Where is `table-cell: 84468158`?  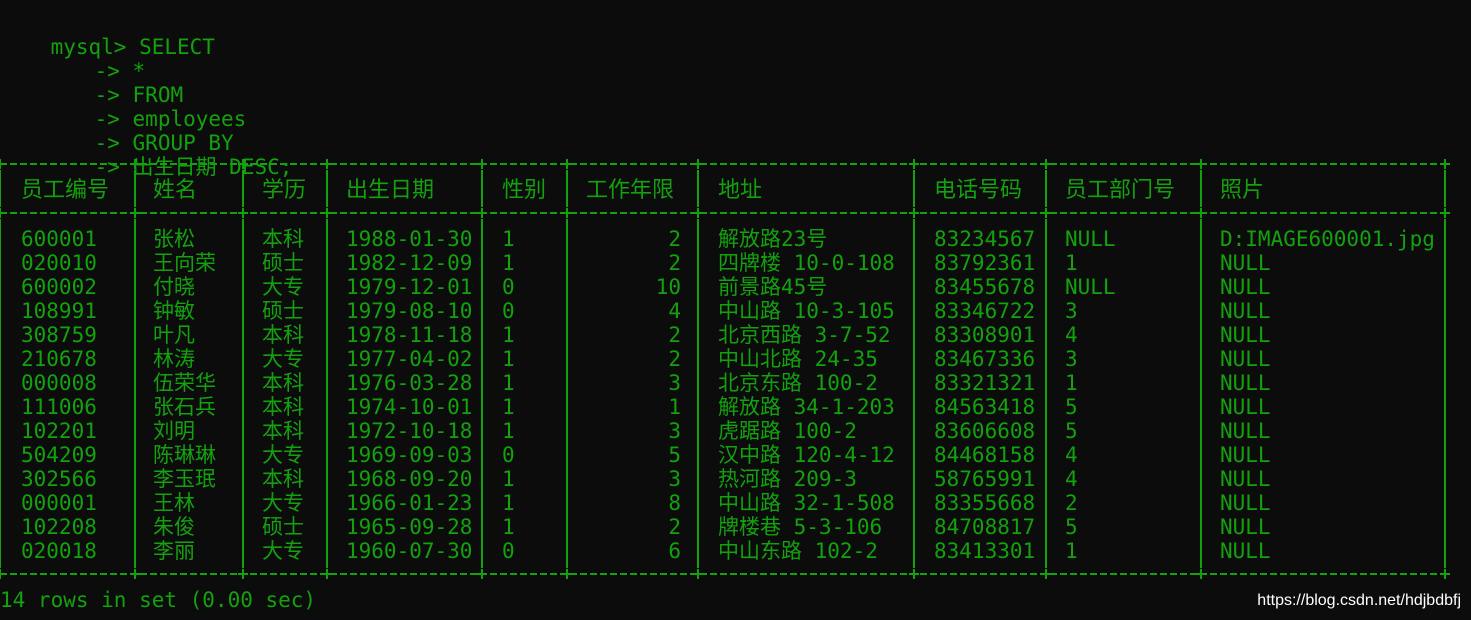
table-cell: 84468158 is located at coordinates (985, 455).